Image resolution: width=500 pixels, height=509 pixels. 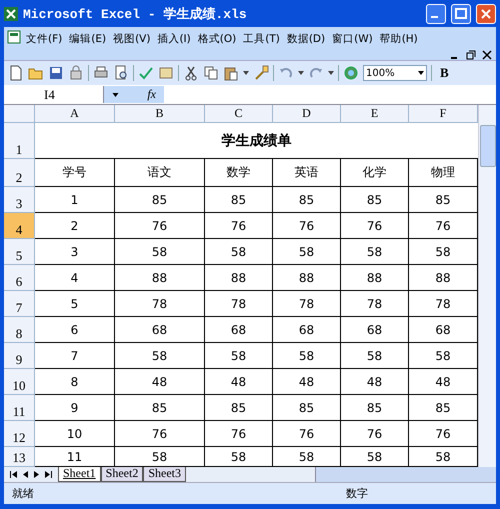 I want to click on row-header: 12, so click(x=19, y=434).